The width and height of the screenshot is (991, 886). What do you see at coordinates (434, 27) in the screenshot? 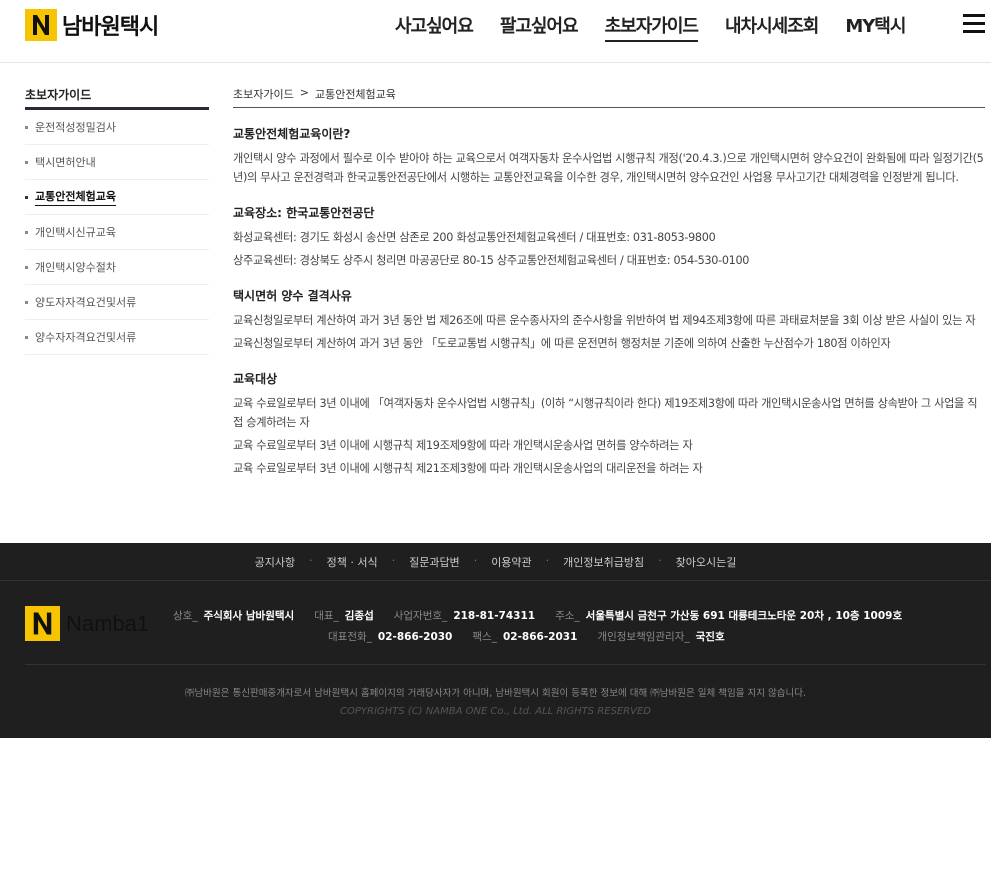
I see `nav-buy: 사고싶어요` at bounding box center [434, 27].